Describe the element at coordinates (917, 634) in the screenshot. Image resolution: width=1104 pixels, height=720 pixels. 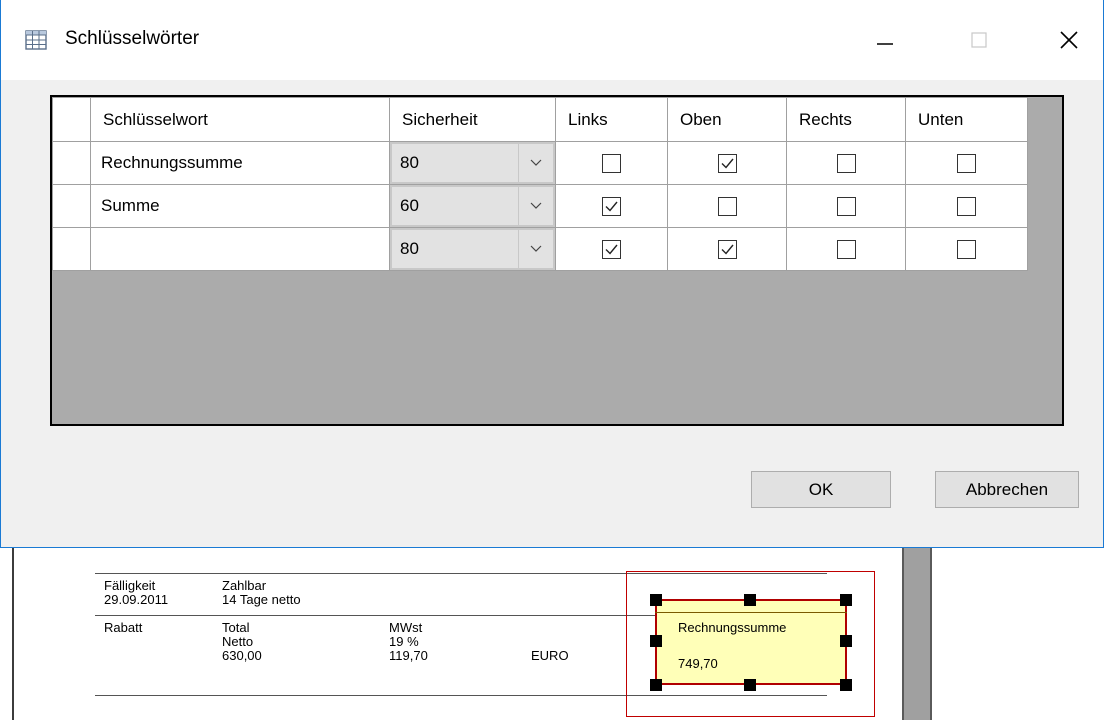
I see `document-scrollbar-strip` at that location.